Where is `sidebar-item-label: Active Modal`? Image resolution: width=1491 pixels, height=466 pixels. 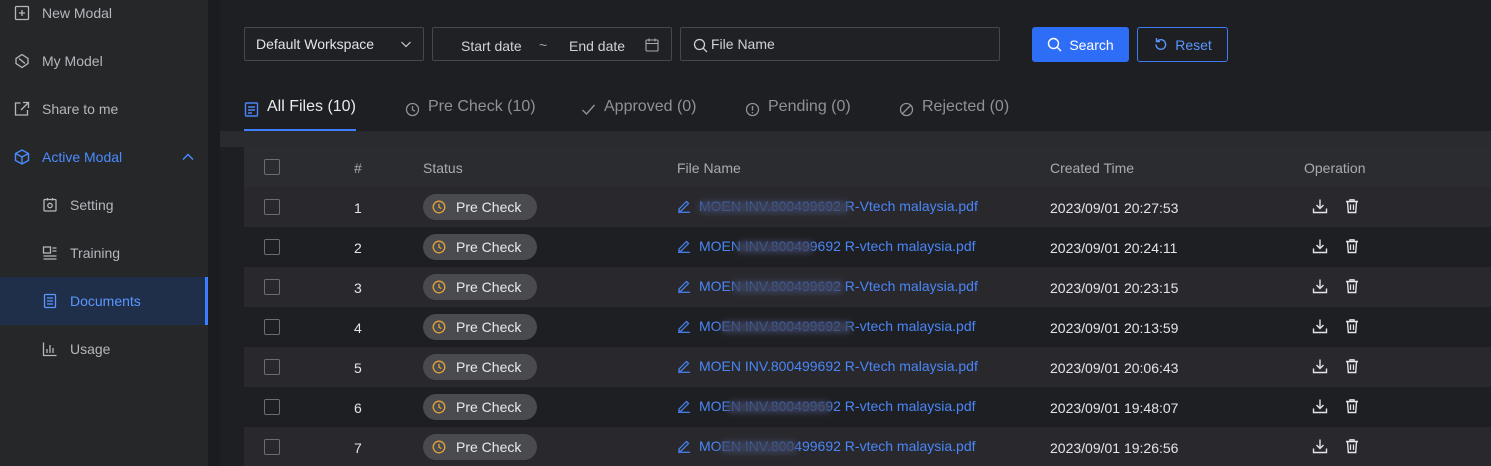 sidebar-item-label: Active Modal is located at coordinates (82, 157).